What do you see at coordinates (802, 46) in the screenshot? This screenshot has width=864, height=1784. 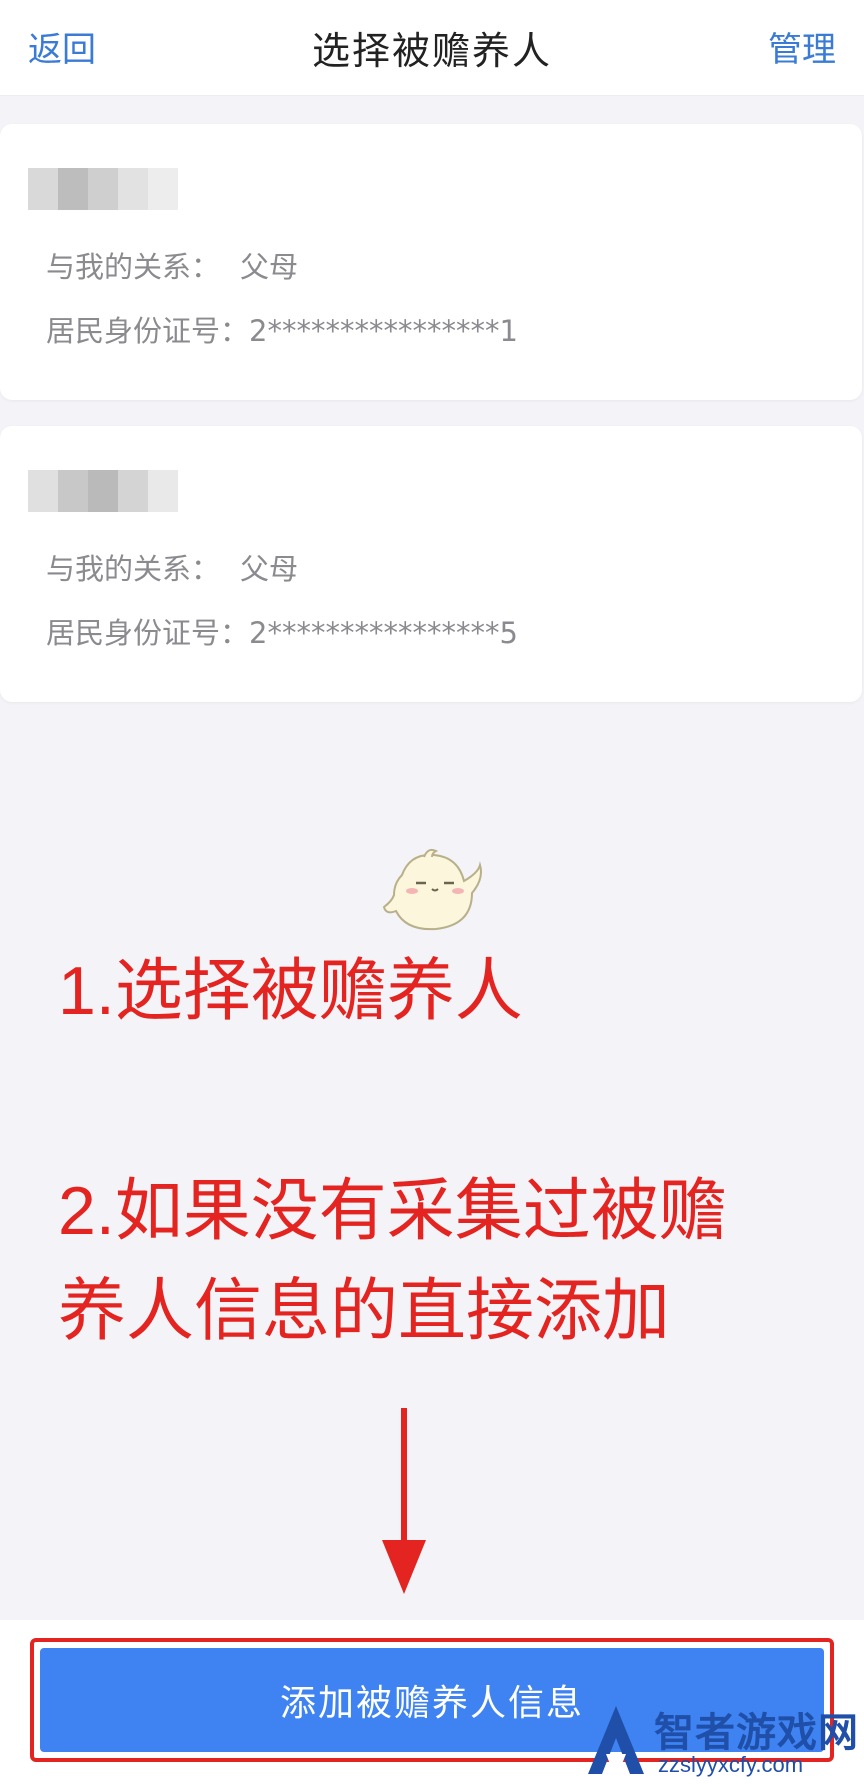 I see `manage-button: 管理` at bounding box center [802, 46].